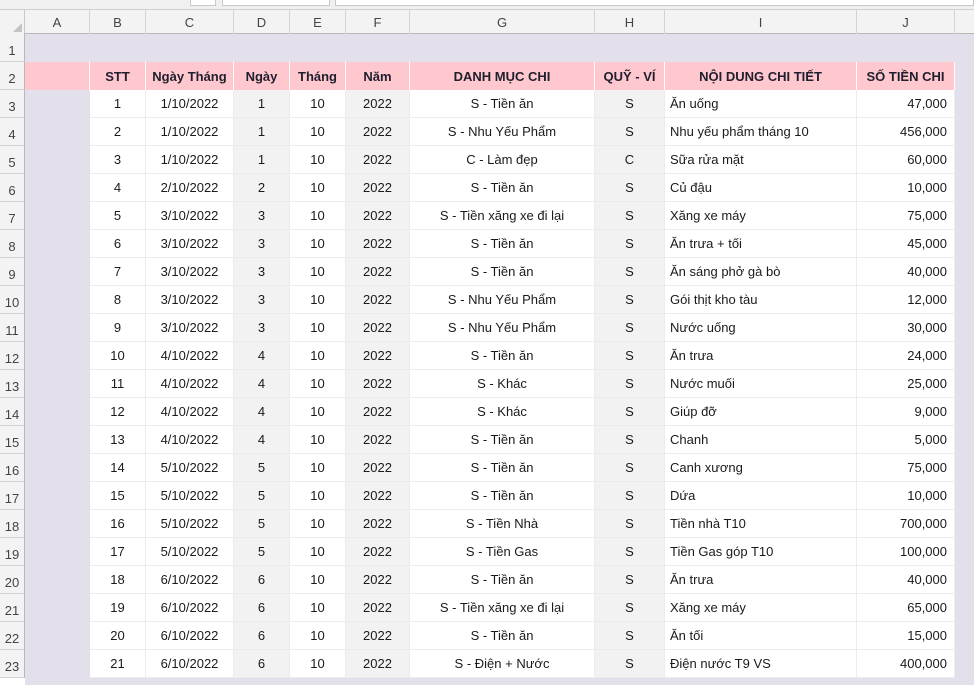 Image resolution: width=974 pixels, height=685 pixels. What do you see at coordinates (262, 188) in the screenshot?
I see `cell-day: 2` at bounding box center [262, 188].